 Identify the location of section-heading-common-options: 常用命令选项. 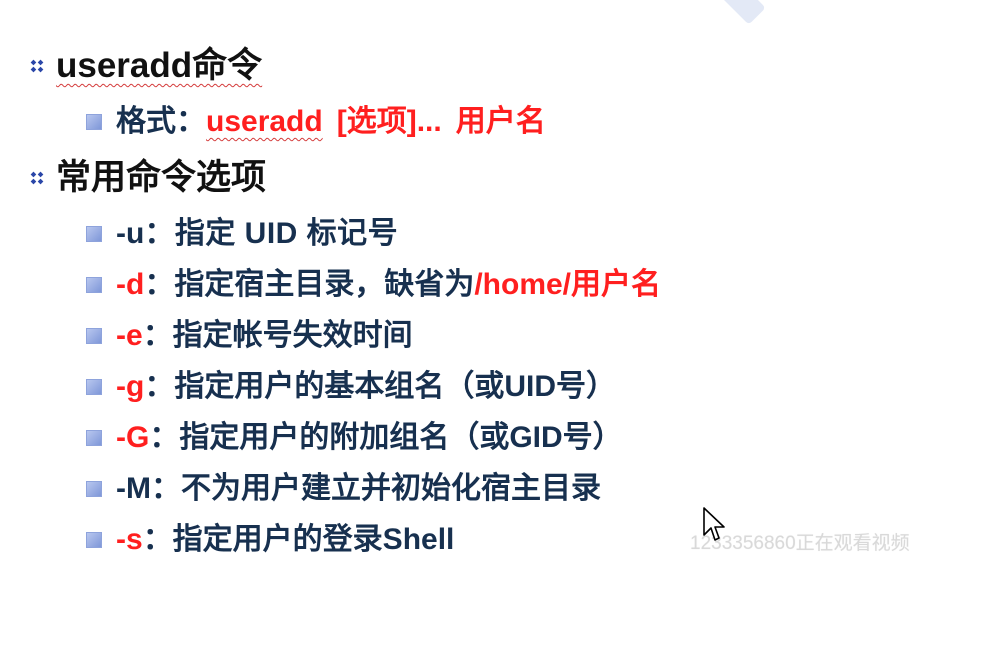
(147, 178).